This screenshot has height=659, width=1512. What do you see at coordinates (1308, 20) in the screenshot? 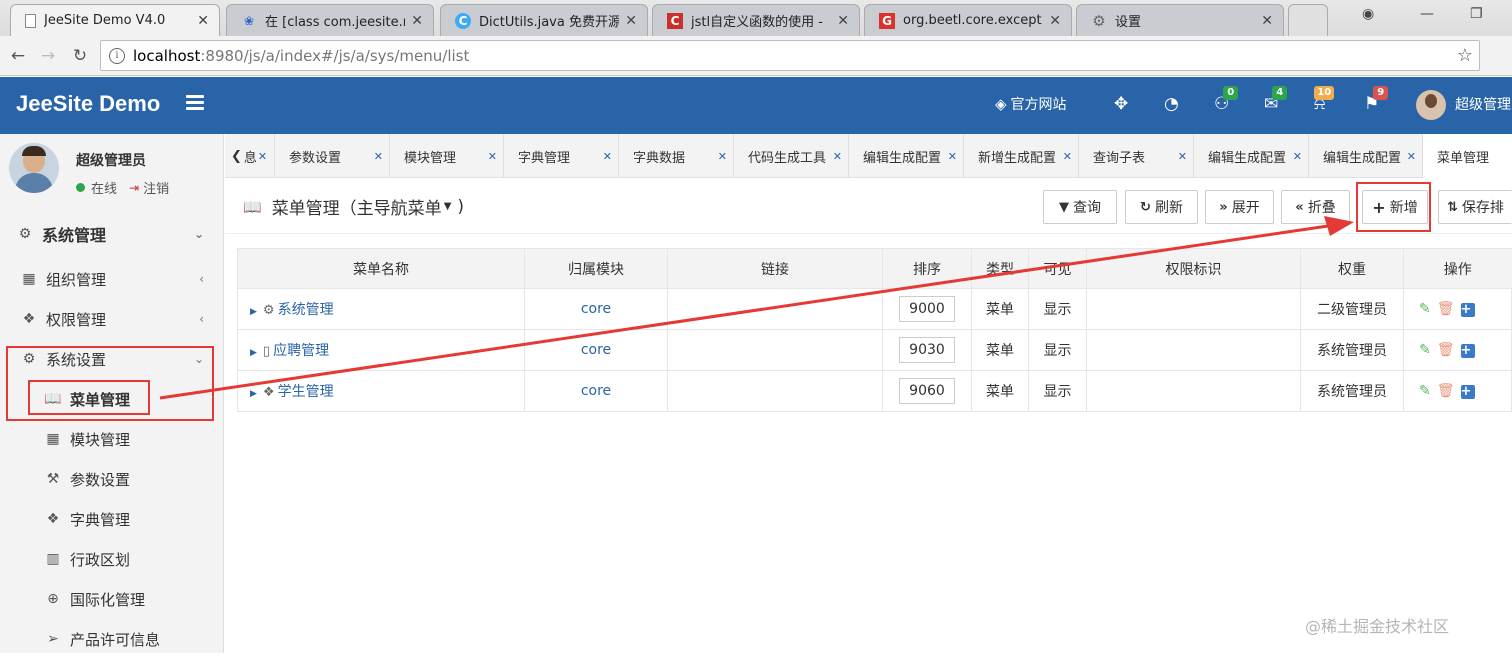
I see `new-tab-button` at bounding box center [1308, 20].